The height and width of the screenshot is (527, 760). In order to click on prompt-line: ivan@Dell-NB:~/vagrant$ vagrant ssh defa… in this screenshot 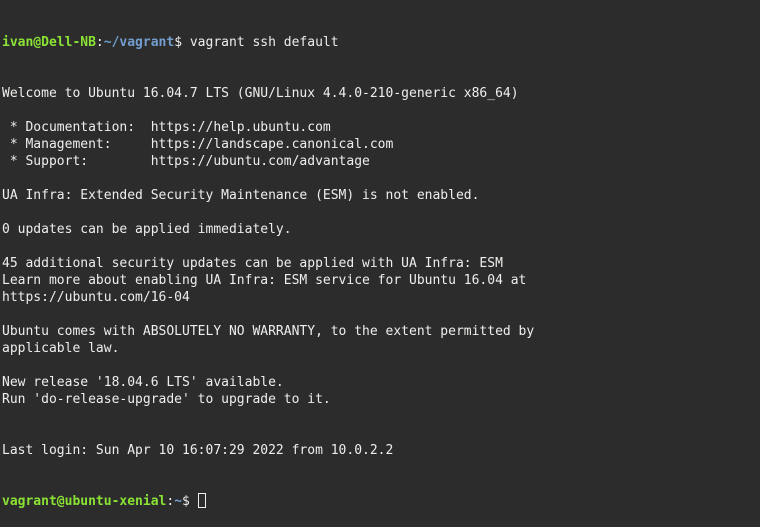, I will do `click(381, 42)`.